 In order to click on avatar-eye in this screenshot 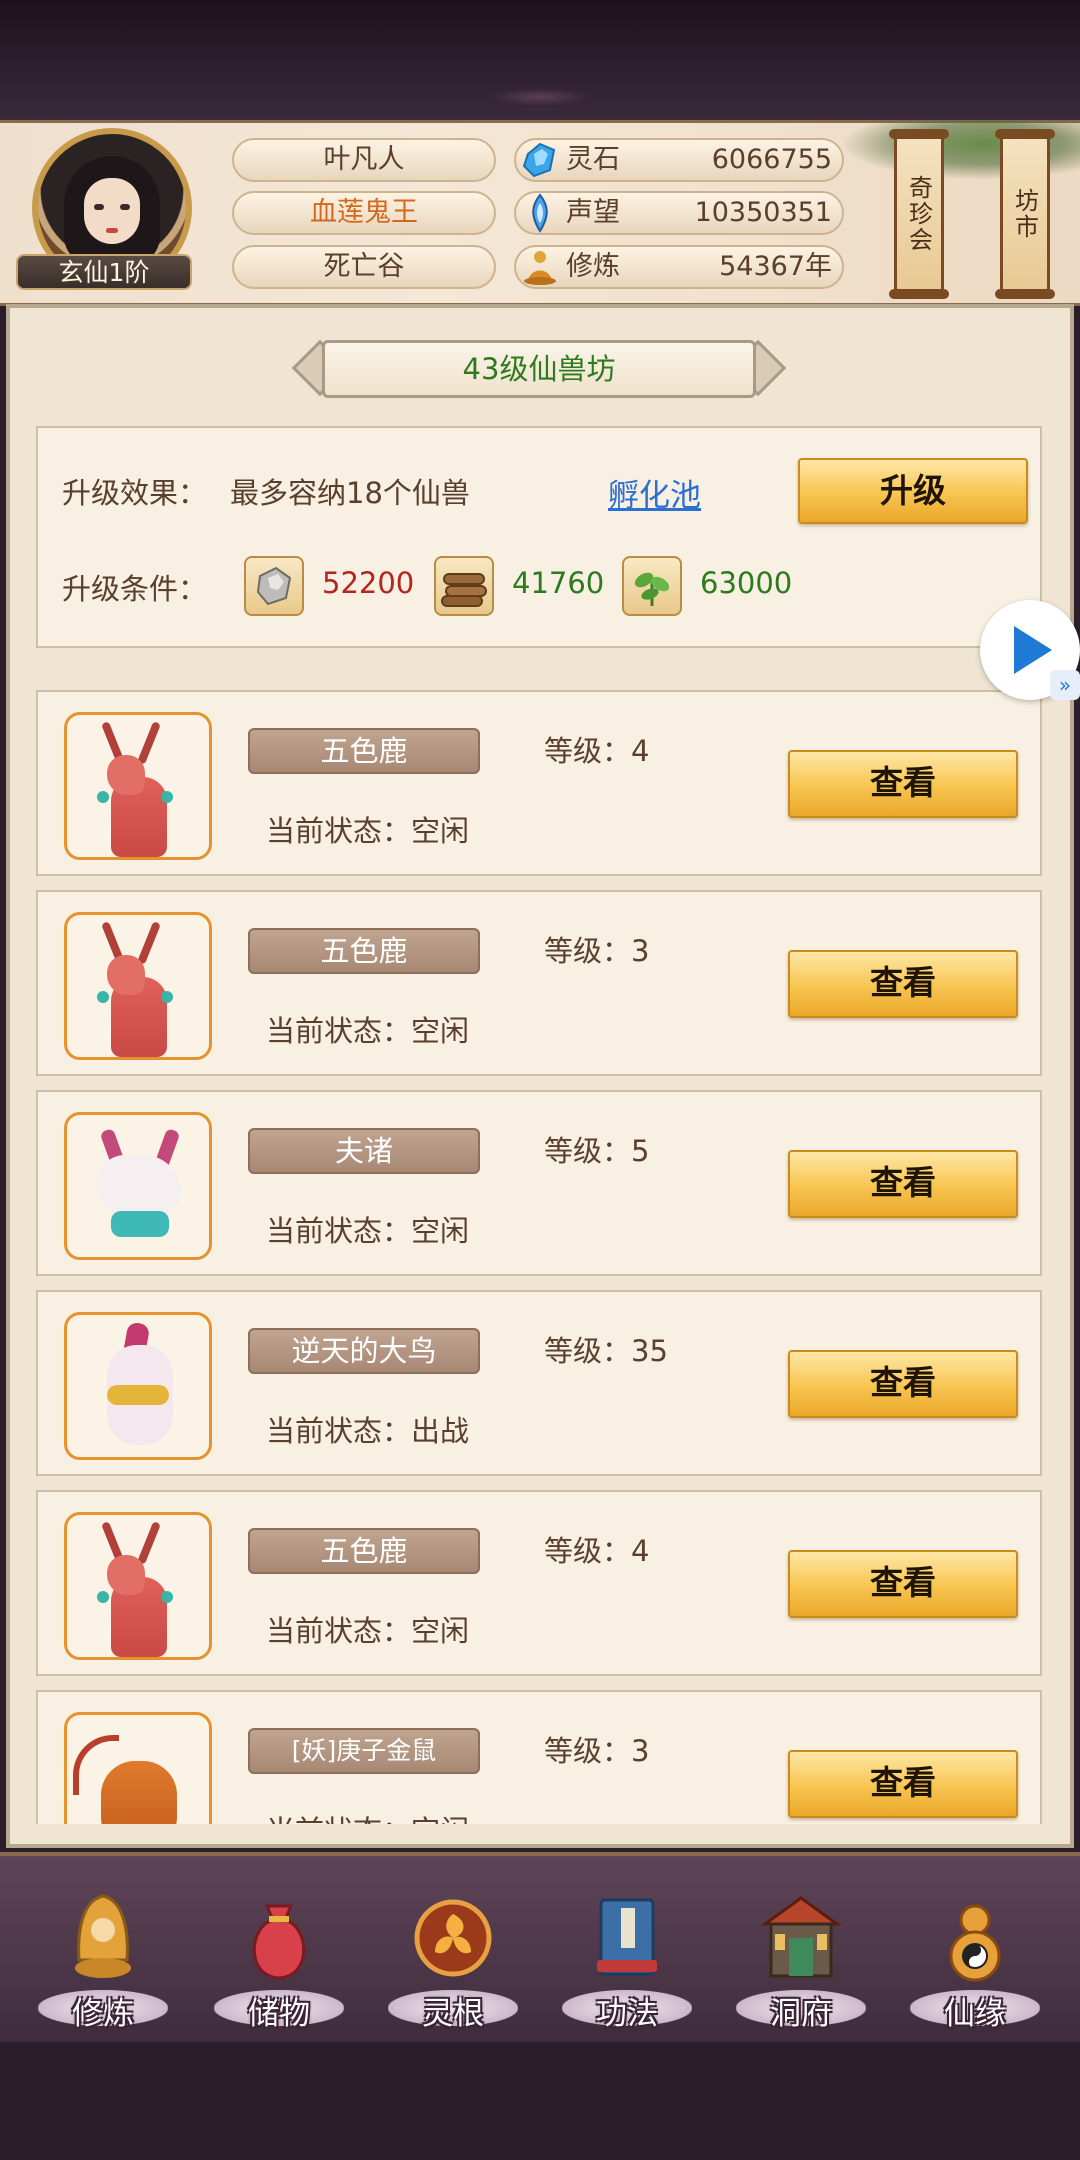, I will do `click(99, 207)`.